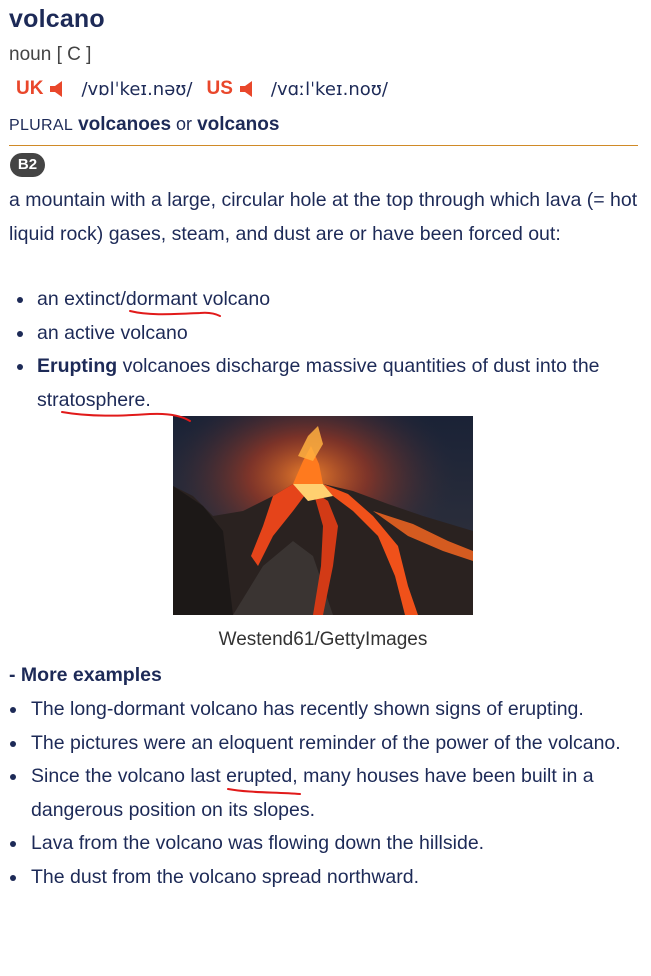 This screenshot has width=651, height=976. I want to click on pos-label: noun, so click(30, 54).